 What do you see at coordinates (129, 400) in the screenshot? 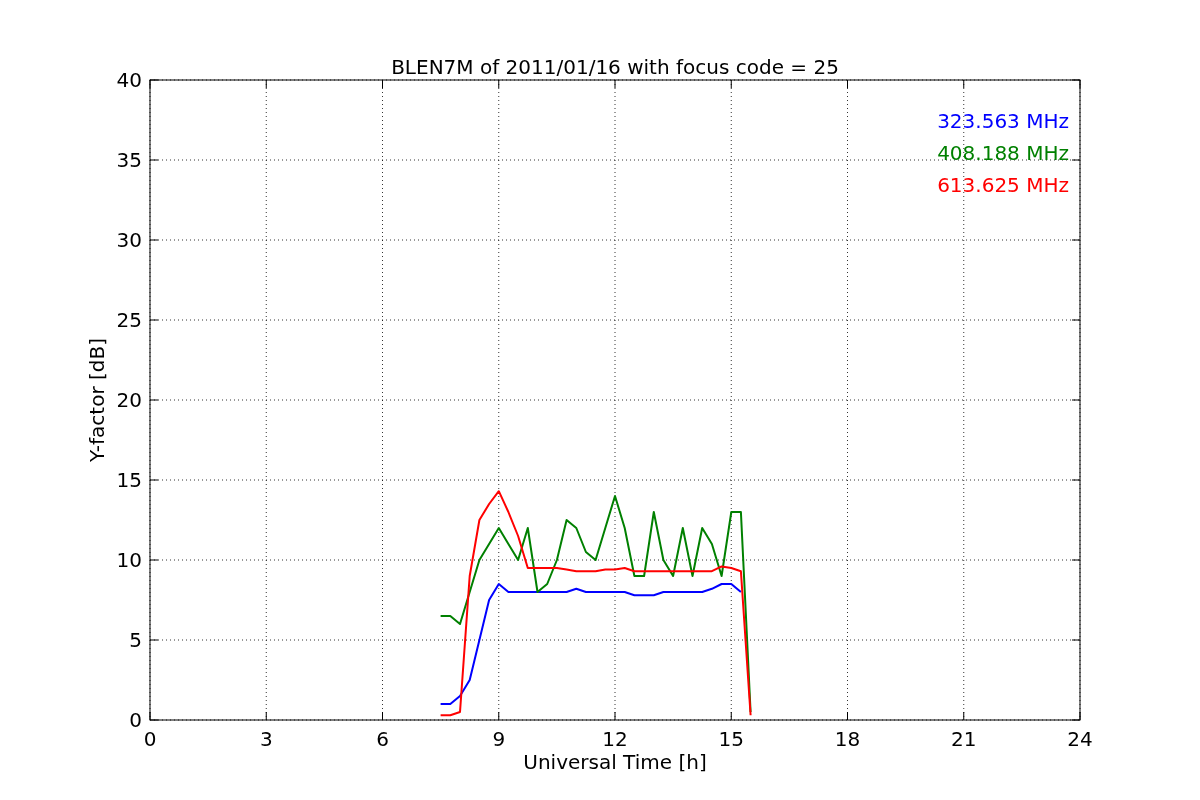
I see `y-tick-label: 20` at bounding box center [129, 400].